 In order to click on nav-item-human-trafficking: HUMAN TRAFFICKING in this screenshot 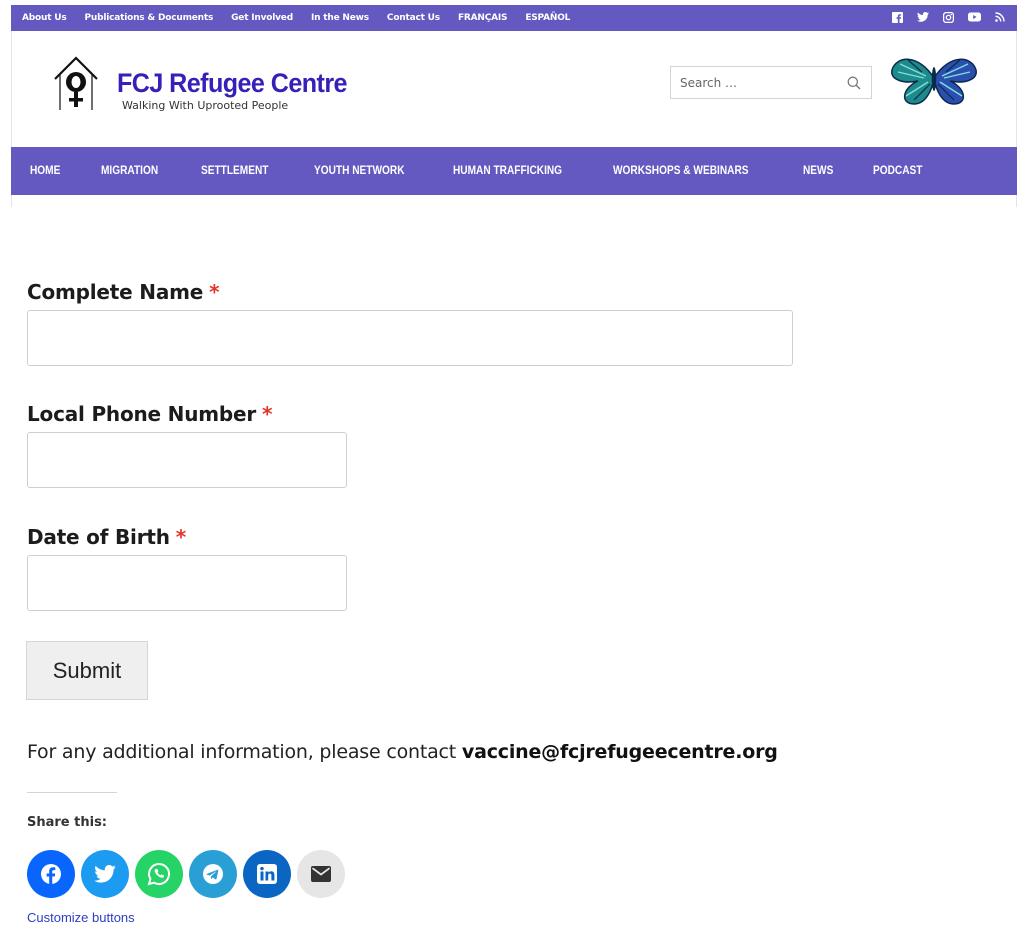, I will do `click(507, 171)`.